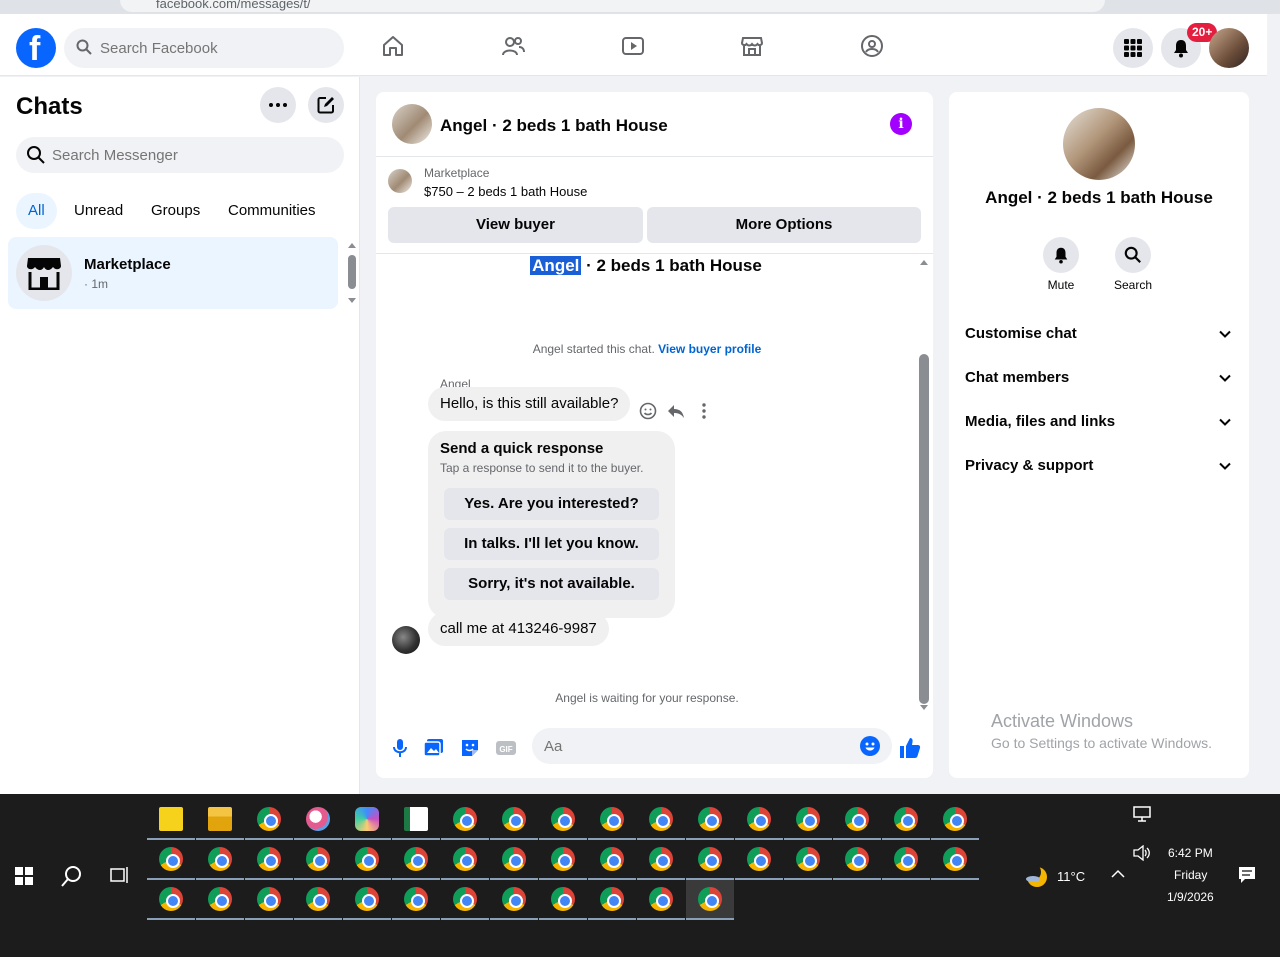 Image resolution: width=1280 pixels, height=957 pixels. Describe the element at coordinates (551, 504) in the screenshot. I see `quick-reply-yes: Yes. Are you interested?` at that location.